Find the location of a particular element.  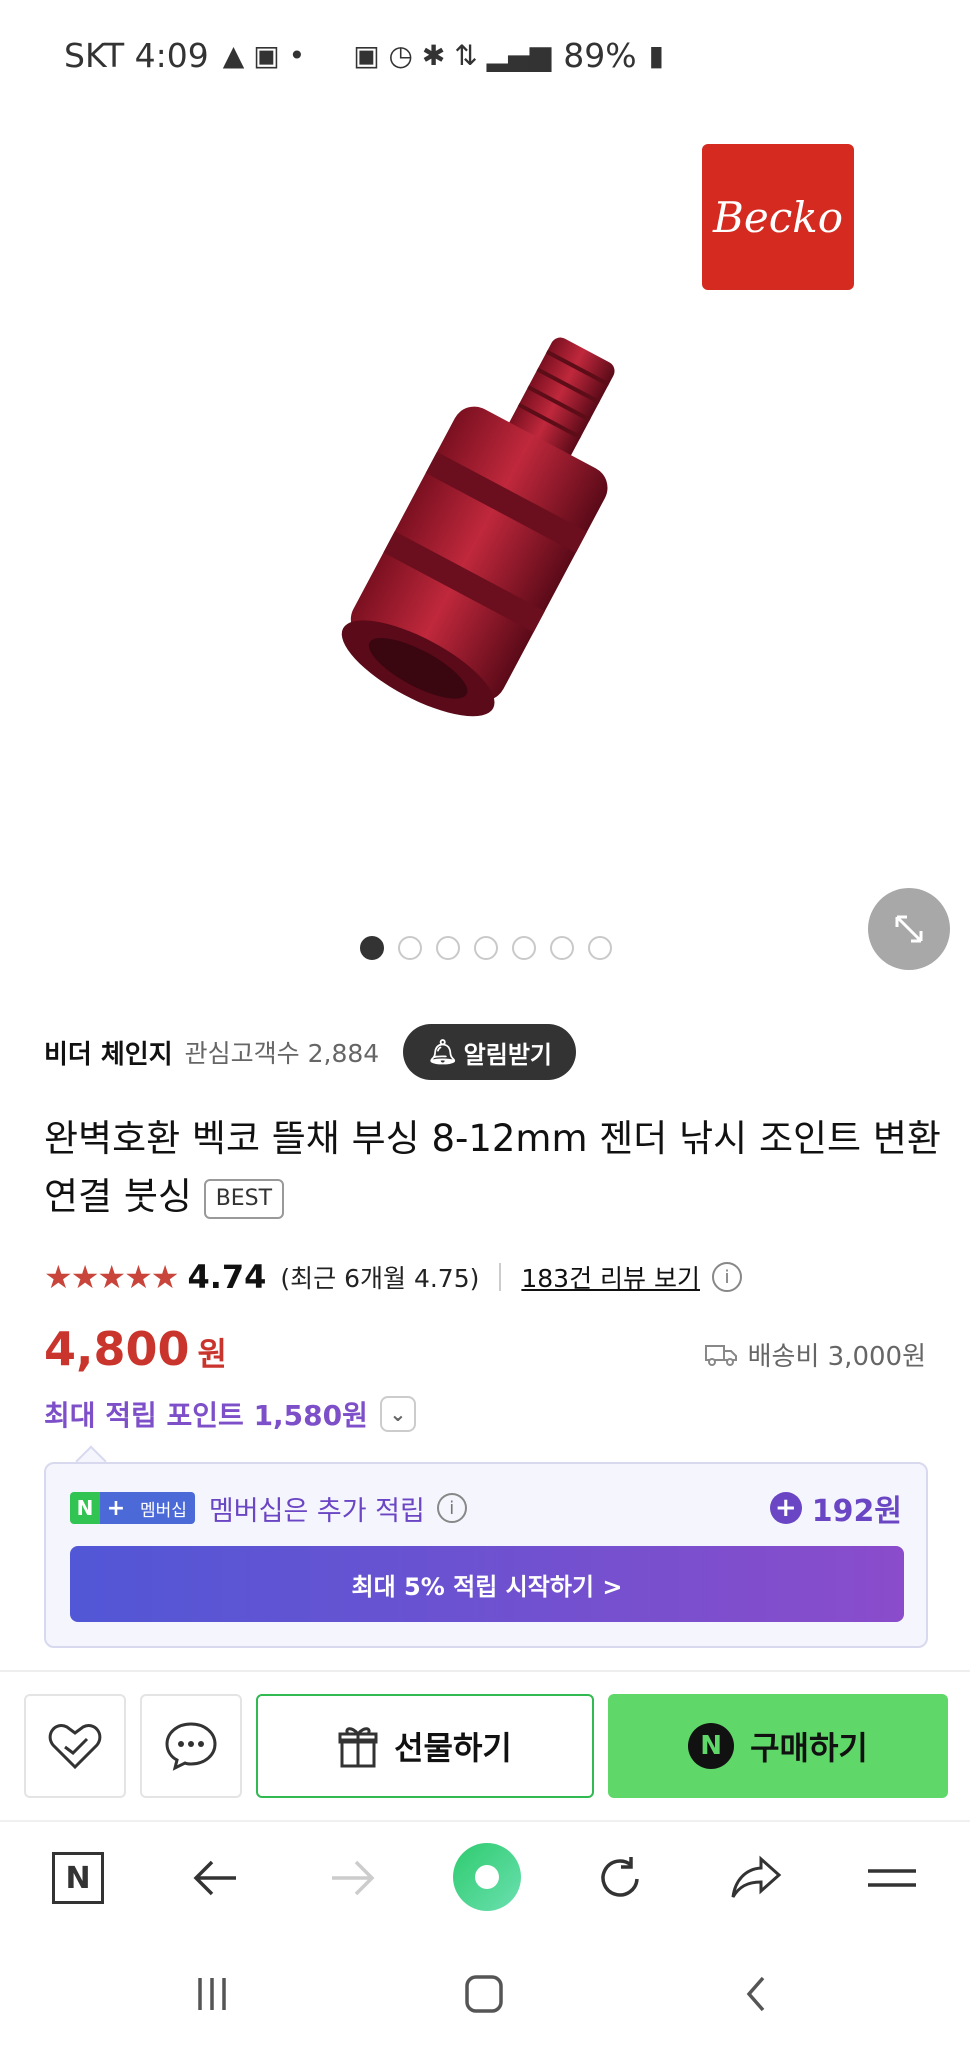

arrow-left-icon is located at coordinates (214, 1878).